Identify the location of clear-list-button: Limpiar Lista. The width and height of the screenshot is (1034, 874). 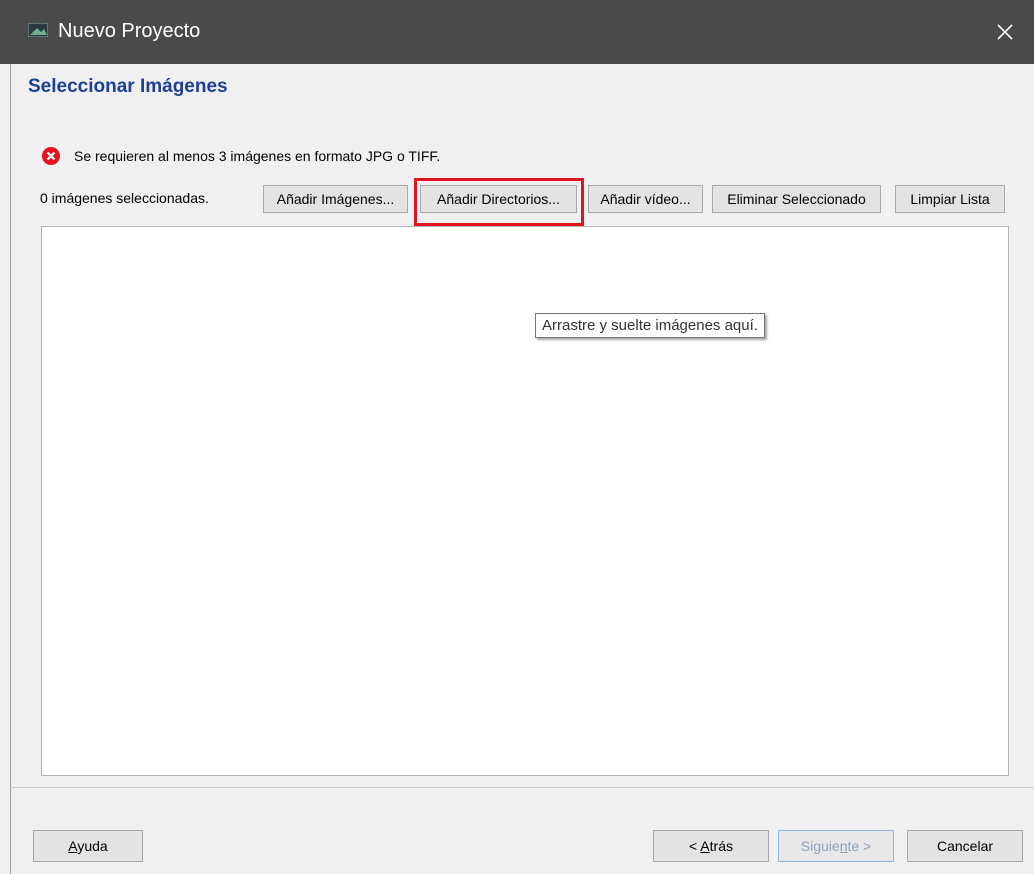
(950, 199).